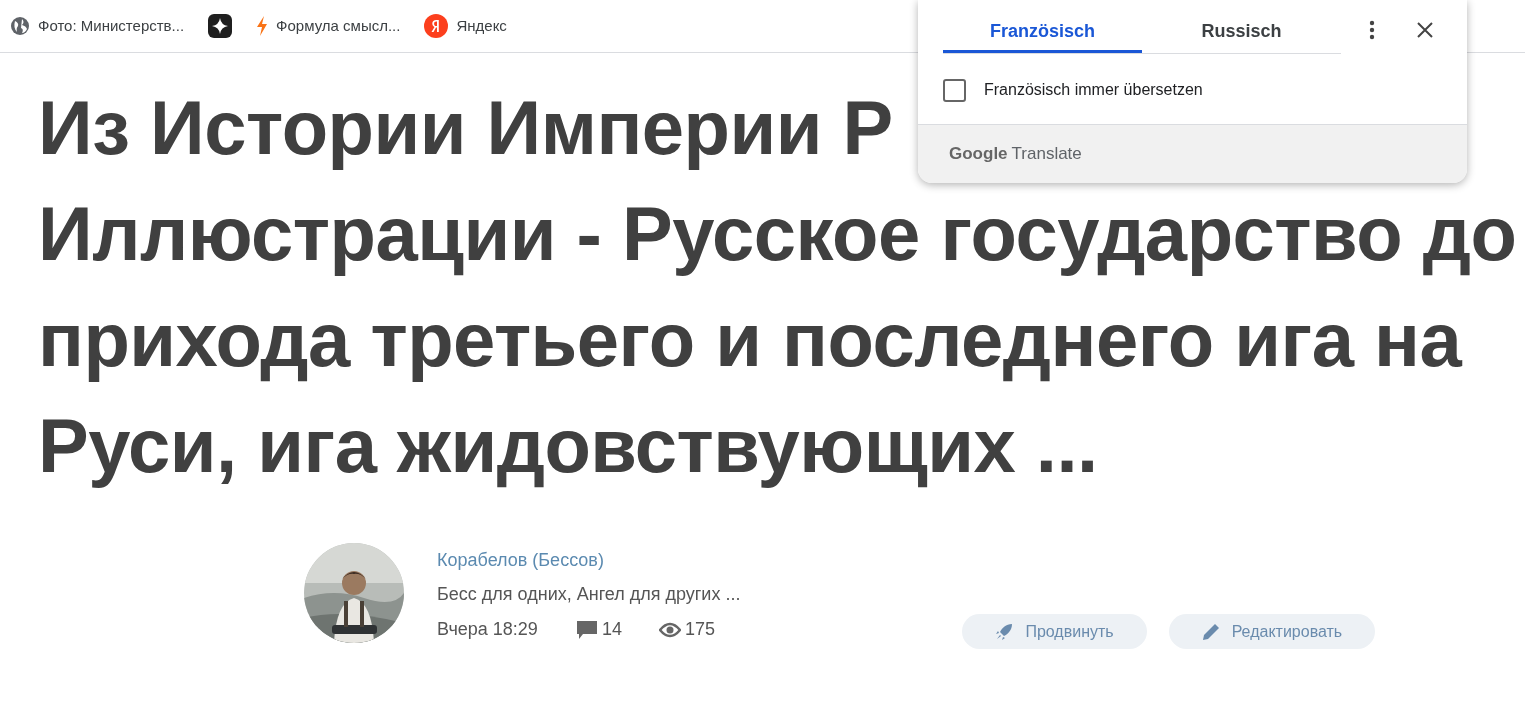 The width and height of the screenshot is (1525, 704). I want to click on lightning-icon, so click(262, 26).